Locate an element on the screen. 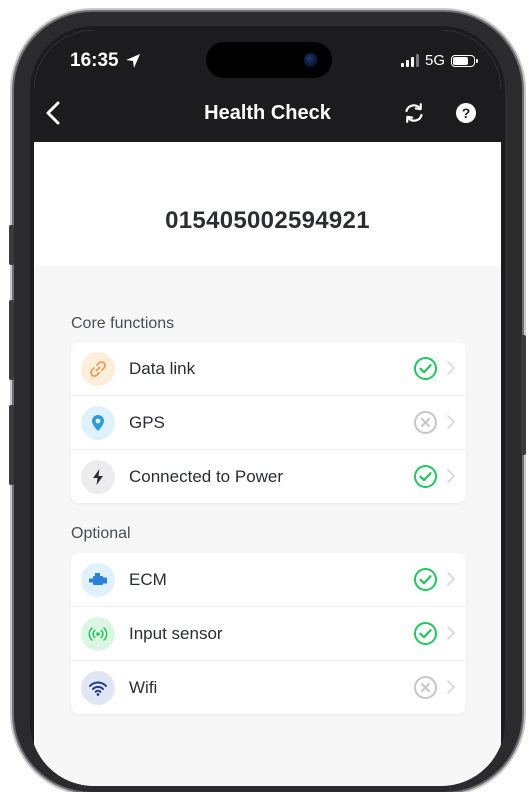  check-row-ecm: ECM is located at coordinates (268, 580).